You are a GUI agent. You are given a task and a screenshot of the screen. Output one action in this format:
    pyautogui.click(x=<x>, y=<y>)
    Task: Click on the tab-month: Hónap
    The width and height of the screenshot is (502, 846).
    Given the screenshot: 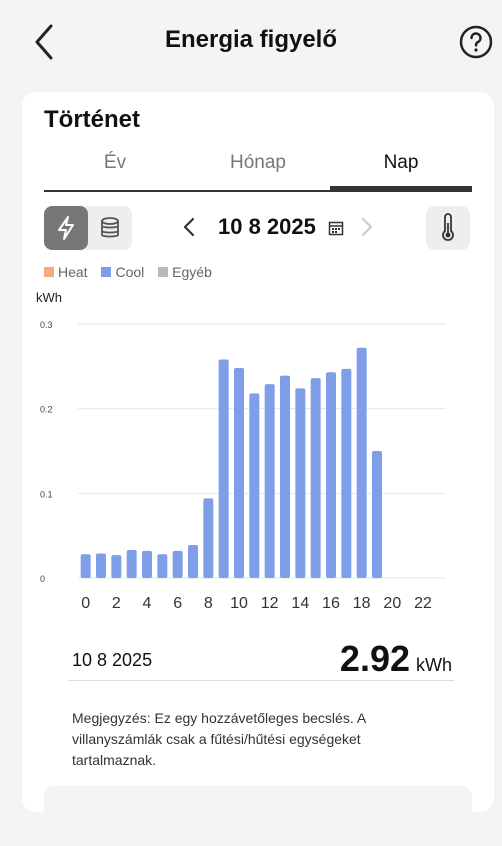 What is the action you would take?
    pyautogui.click(x=258, y=163)
    